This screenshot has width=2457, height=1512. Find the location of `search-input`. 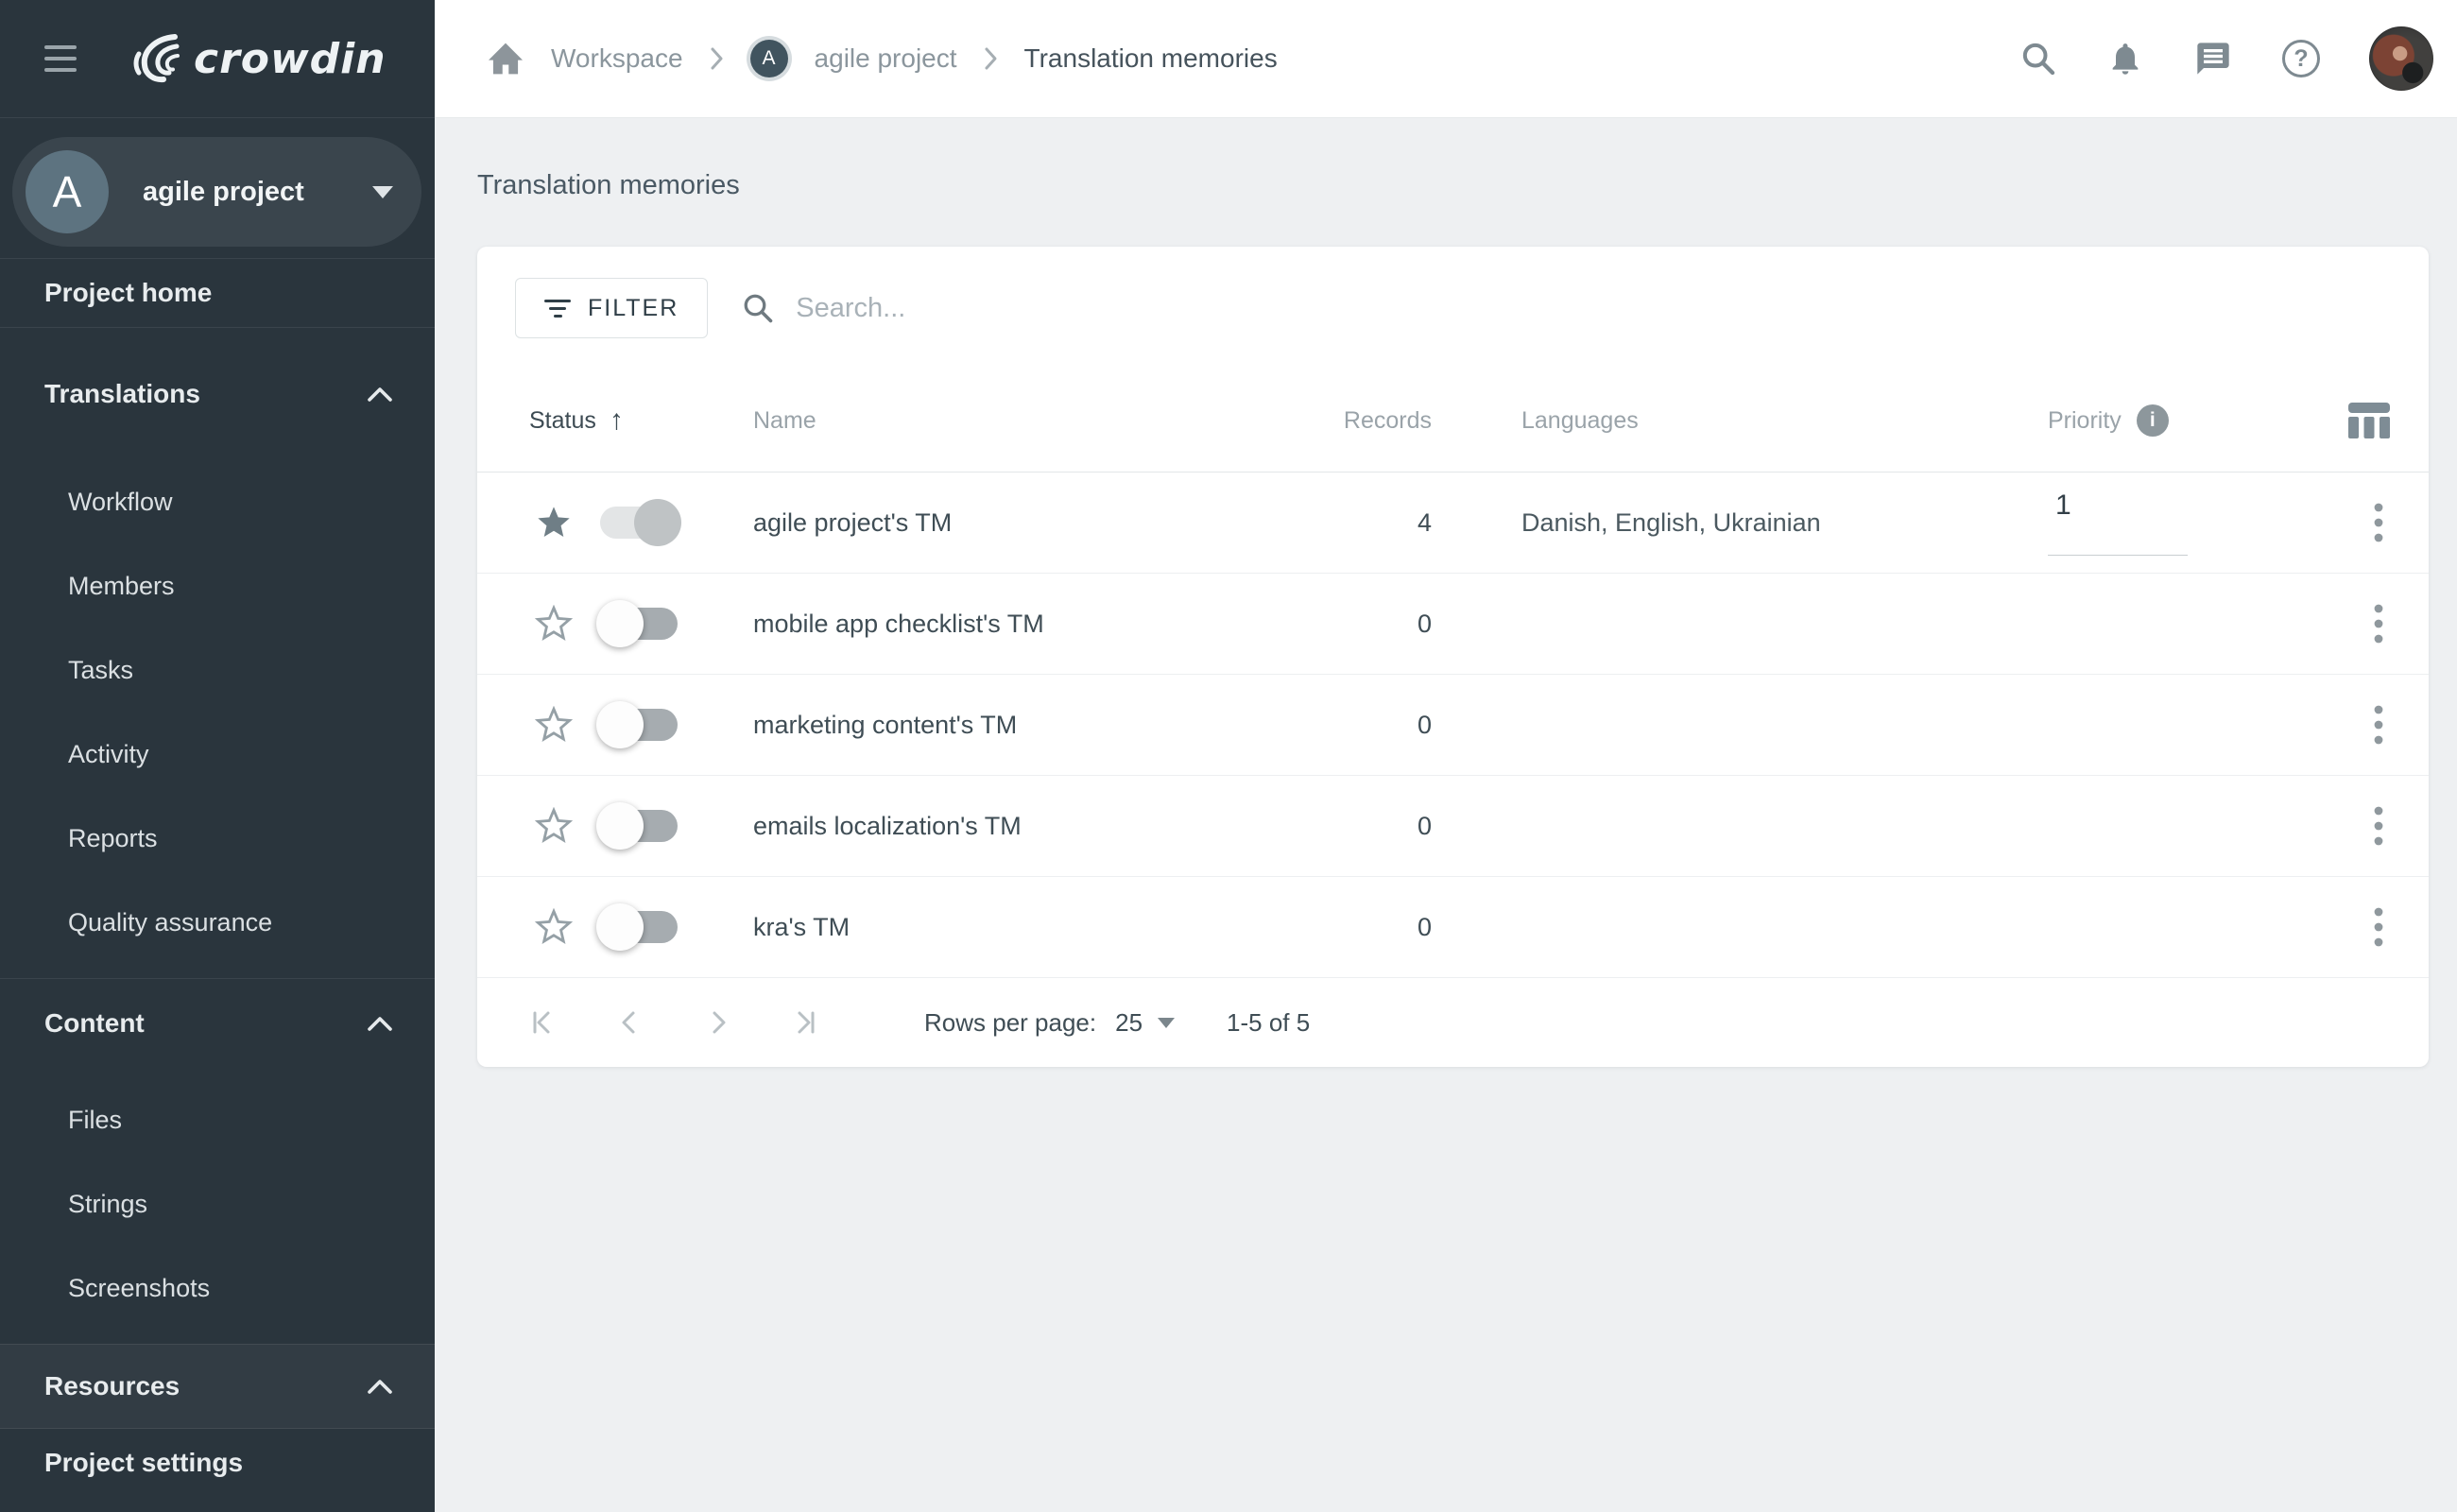

search-input is located at coordinates (1127, 308).